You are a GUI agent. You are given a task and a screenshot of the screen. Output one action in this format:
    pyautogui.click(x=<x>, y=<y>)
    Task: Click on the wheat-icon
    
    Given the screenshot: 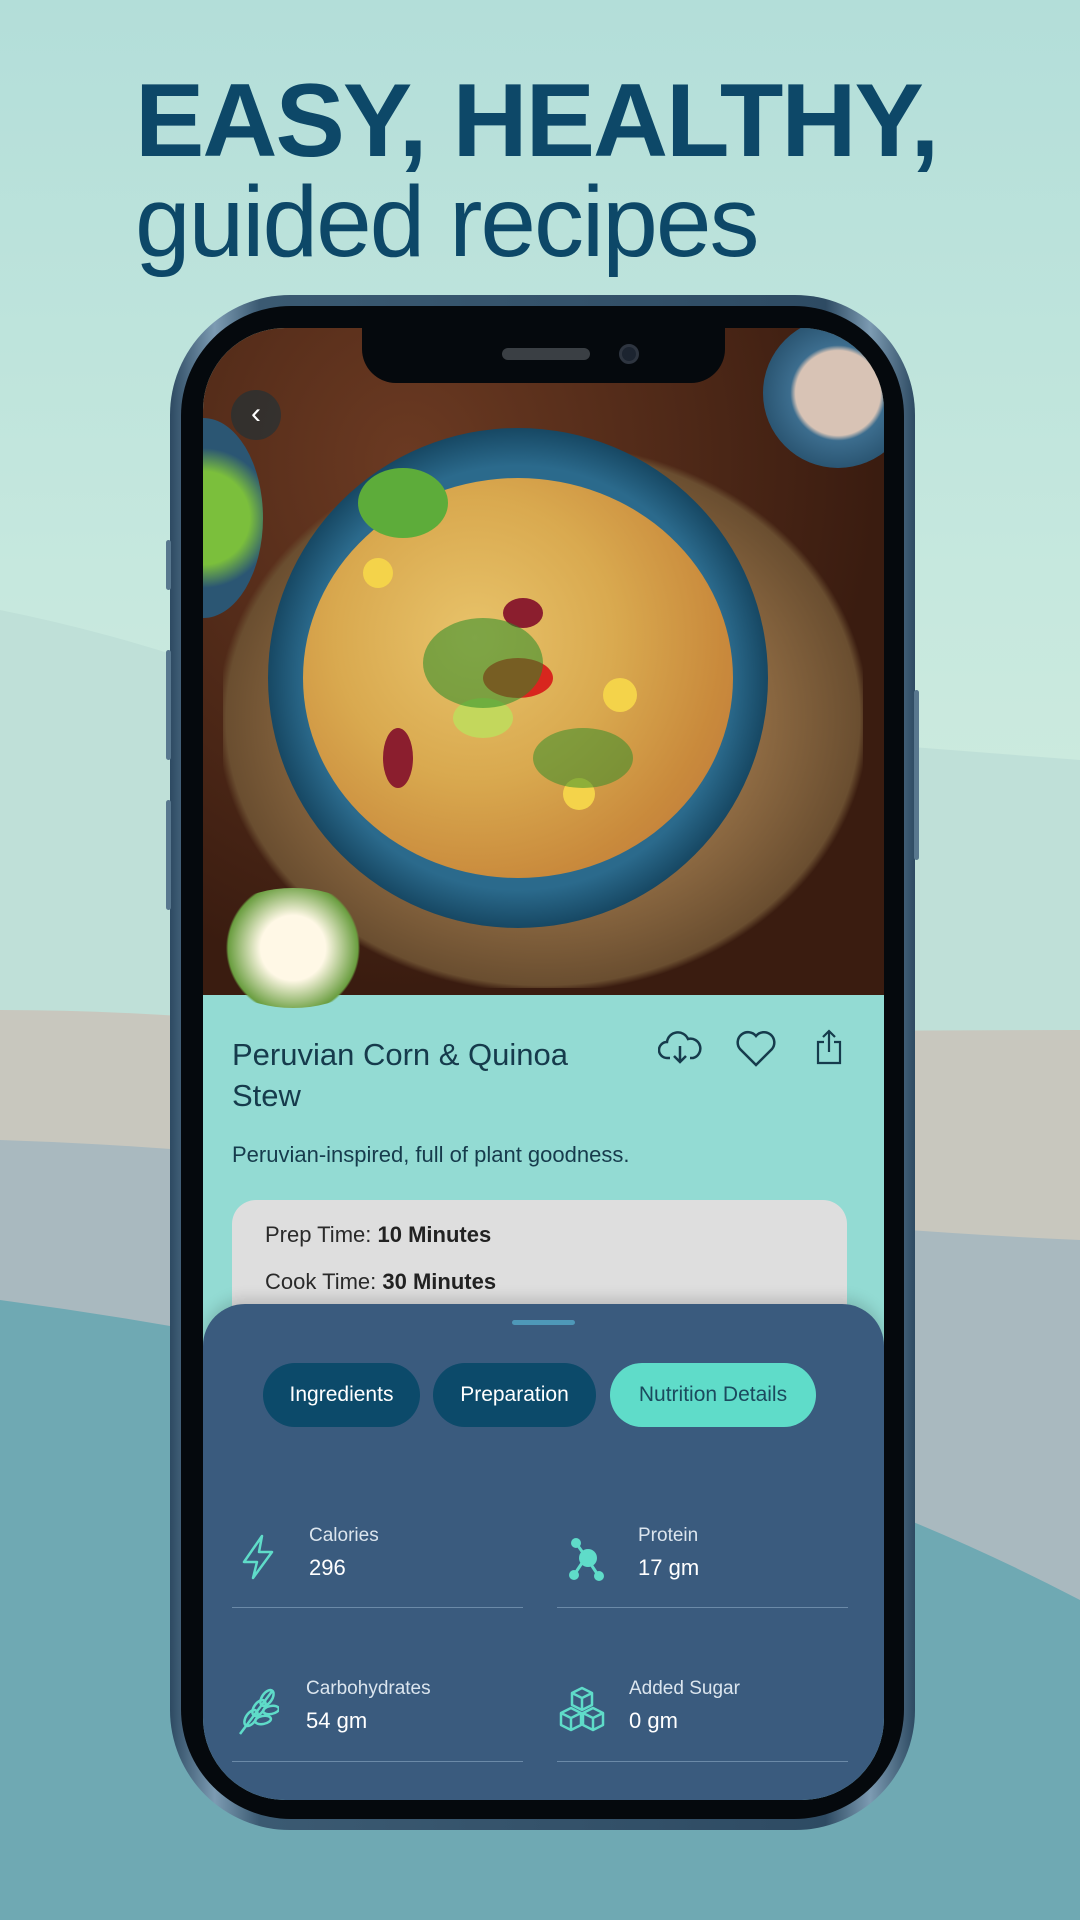 What is the action you would take?
    pyautogui.click(x=259, y=1711)
    